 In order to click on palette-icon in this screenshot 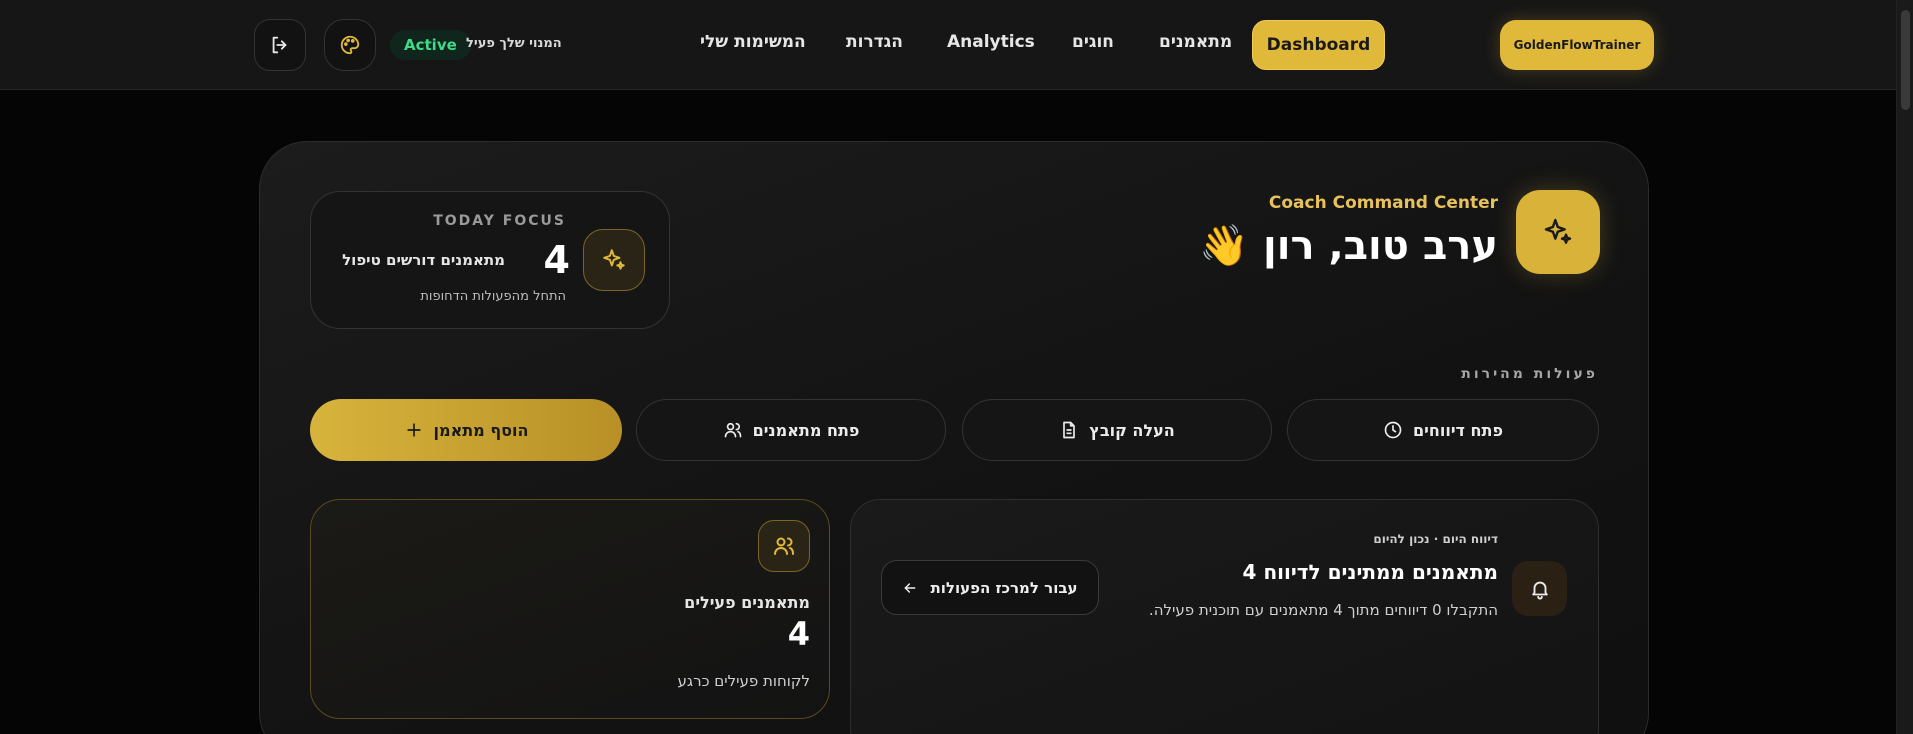, I will do `click(350, 45)`.